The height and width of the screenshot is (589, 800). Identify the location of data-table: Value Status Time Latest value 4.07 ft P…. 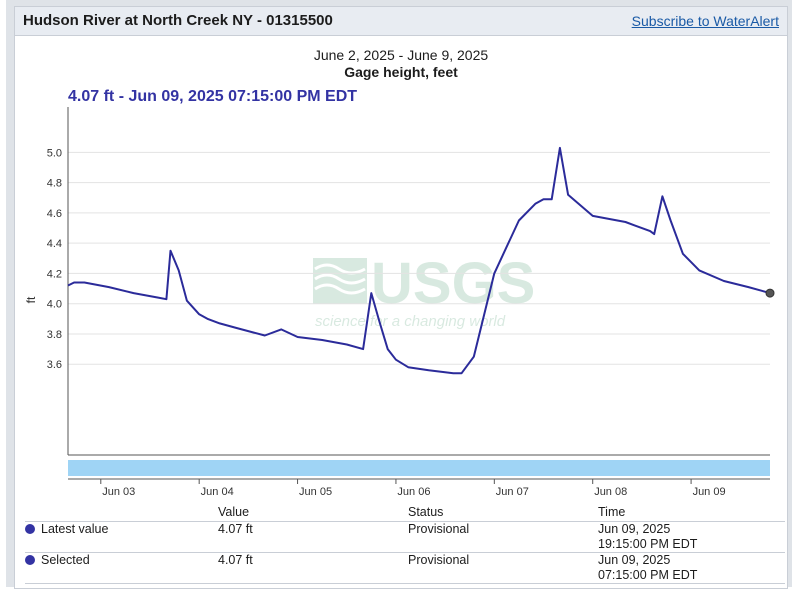
(405, 544).